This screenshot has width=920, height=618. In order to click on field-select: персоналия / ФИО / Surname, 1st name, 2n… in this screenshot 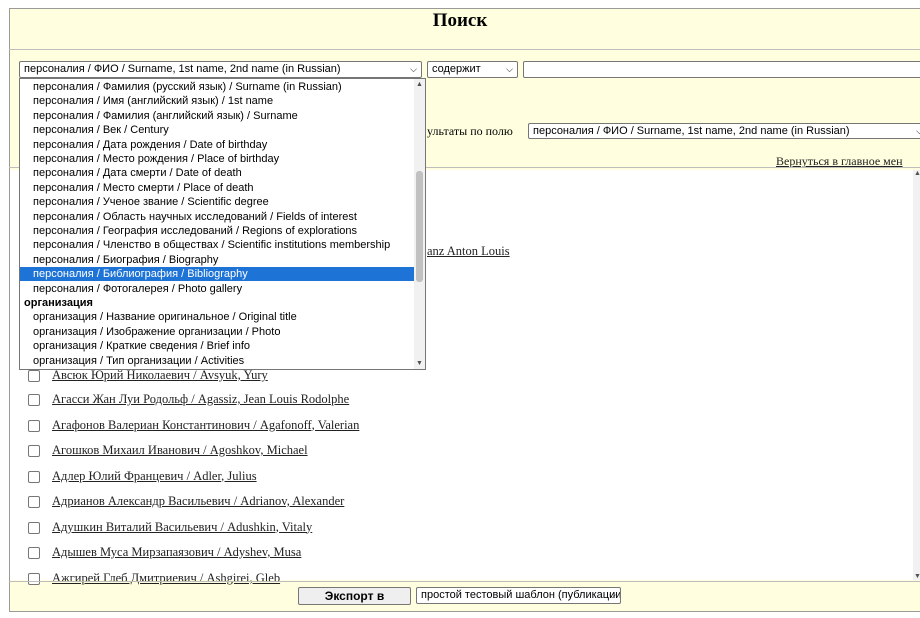, I will do `click(220, 69)`.